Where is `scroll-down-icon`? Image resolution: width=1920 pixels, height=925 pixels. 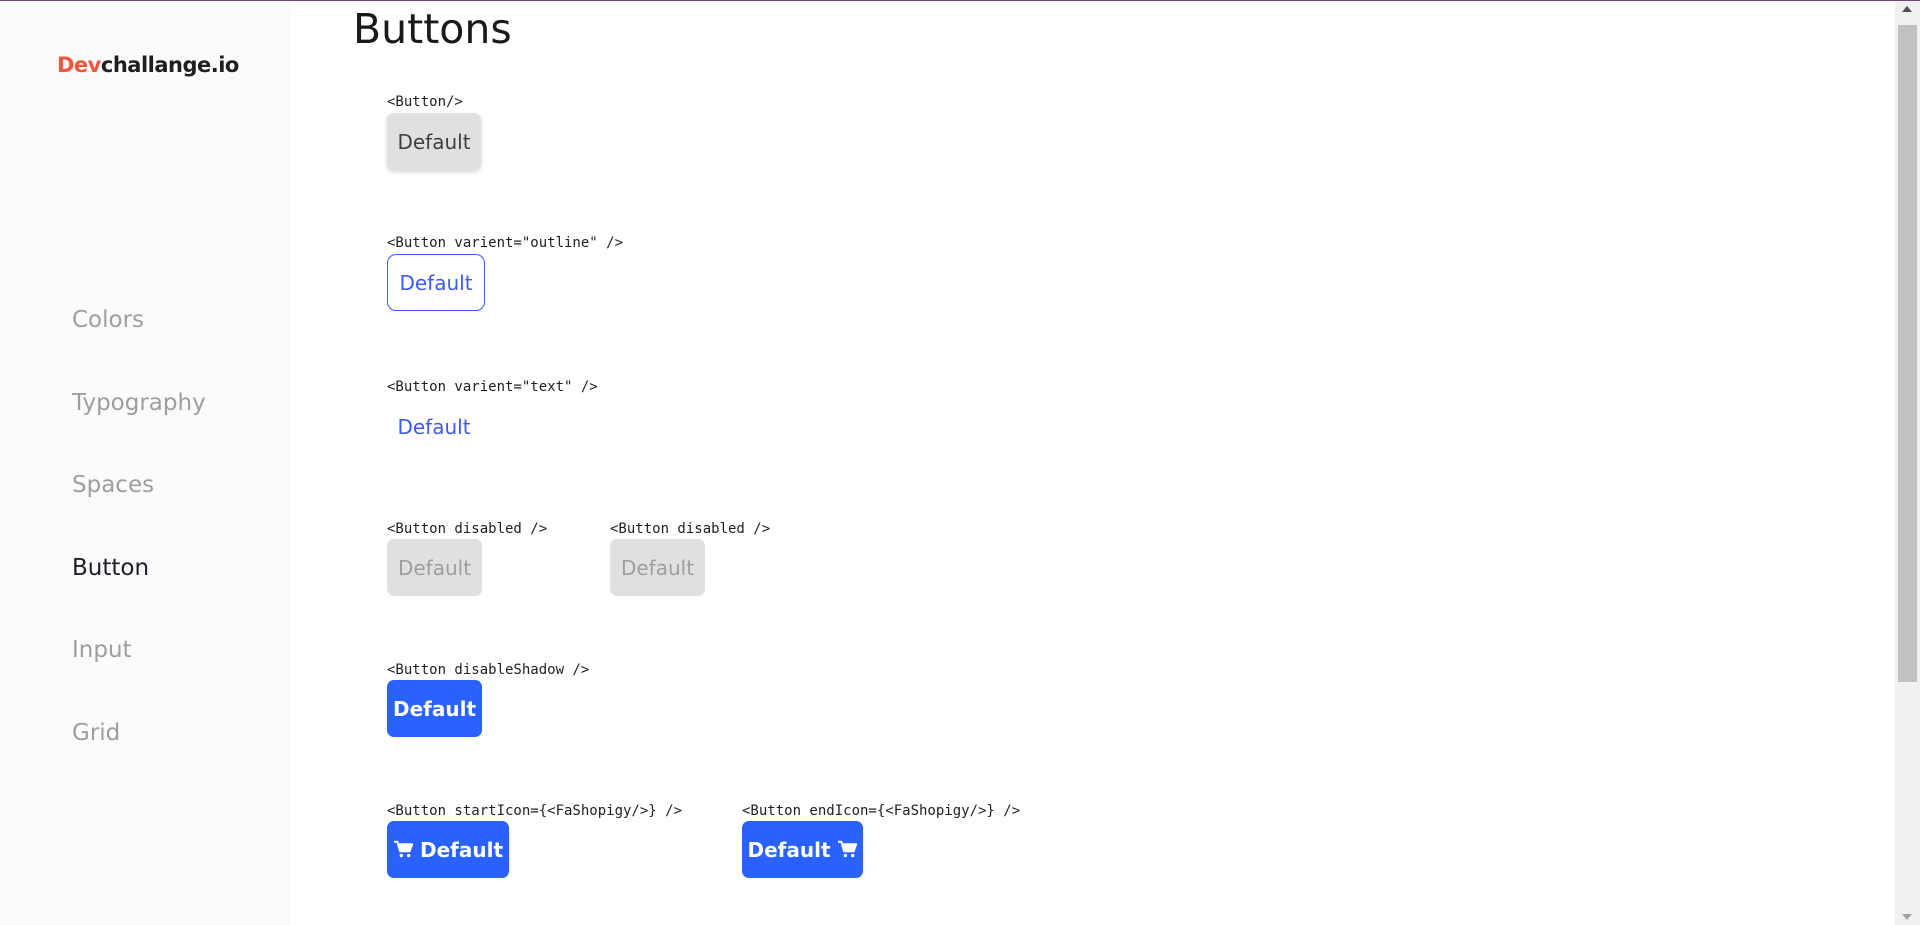
scroll-down-icon is located at coordinates (1907, 917).